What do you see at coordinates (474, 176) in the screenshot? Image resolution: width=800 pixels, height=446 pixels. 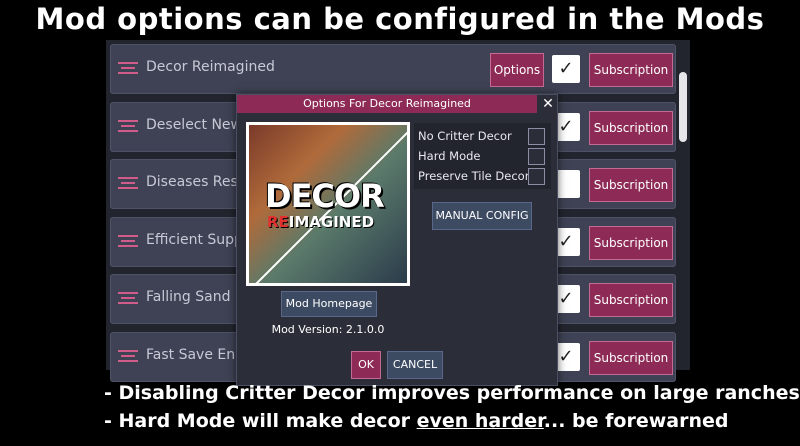 I see `option-label: Preserve Tile Decor` at bounding box center [474, 176].